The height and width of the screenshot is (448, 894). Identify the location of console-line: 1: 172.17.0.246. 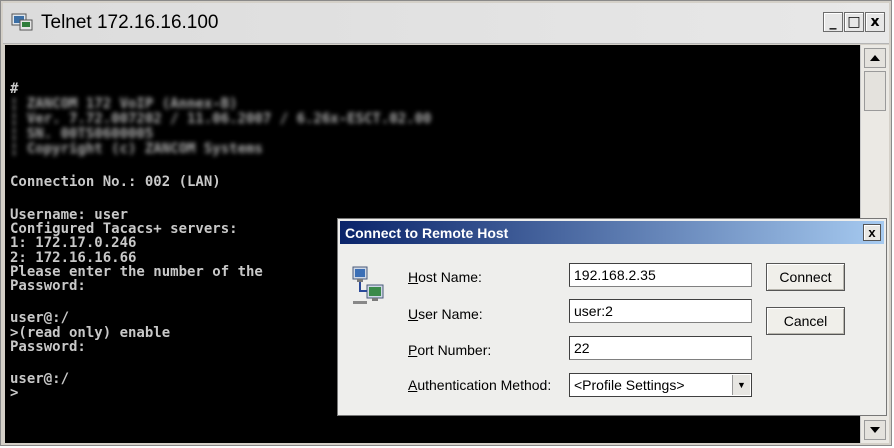
(73, 243).